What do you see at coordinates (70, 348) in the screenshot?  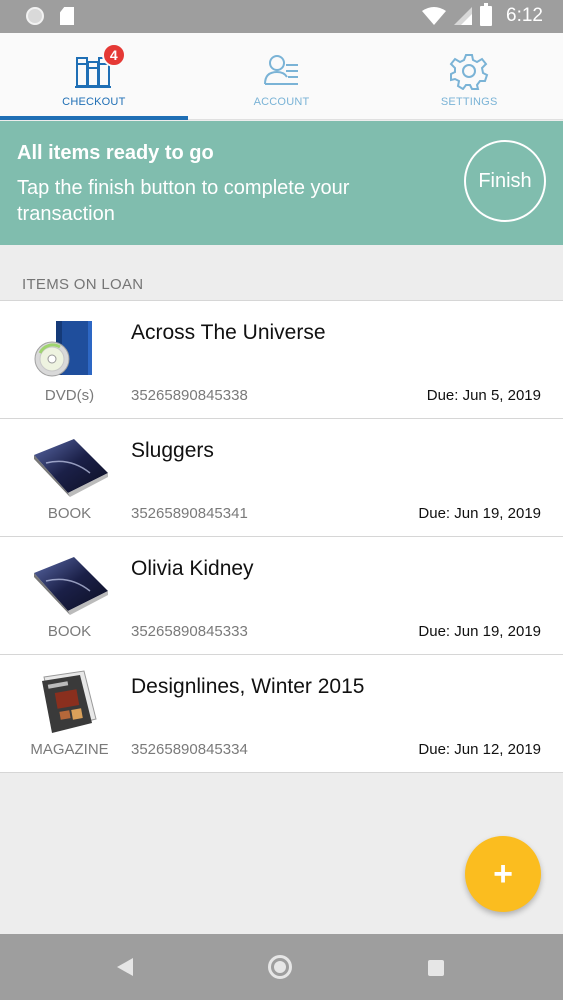 I see `dvd-icon` at bounding box center [70, 348].